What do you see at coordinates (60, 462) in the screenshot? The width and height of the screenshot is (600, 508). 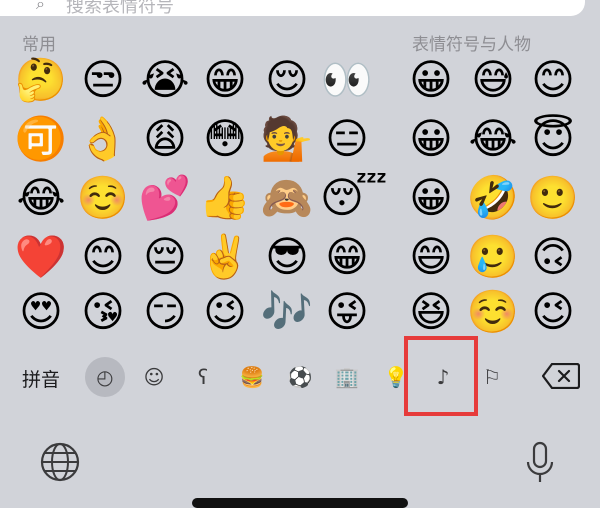 I see `globe-icon` at bounding box center [60, 462].